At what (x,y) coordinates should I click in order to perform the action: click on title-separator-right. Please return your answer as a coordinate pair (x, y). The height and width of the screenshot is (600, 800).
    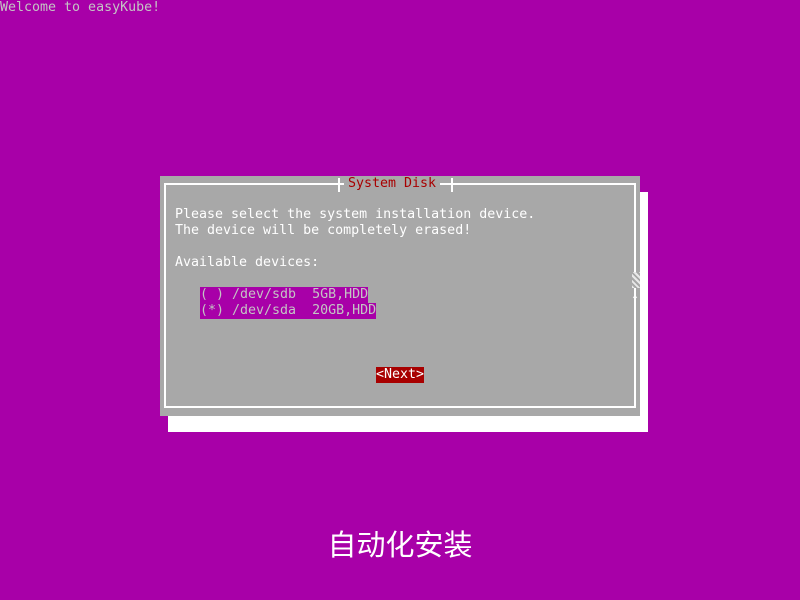
    Looking at the image, I should click on (452, 185).